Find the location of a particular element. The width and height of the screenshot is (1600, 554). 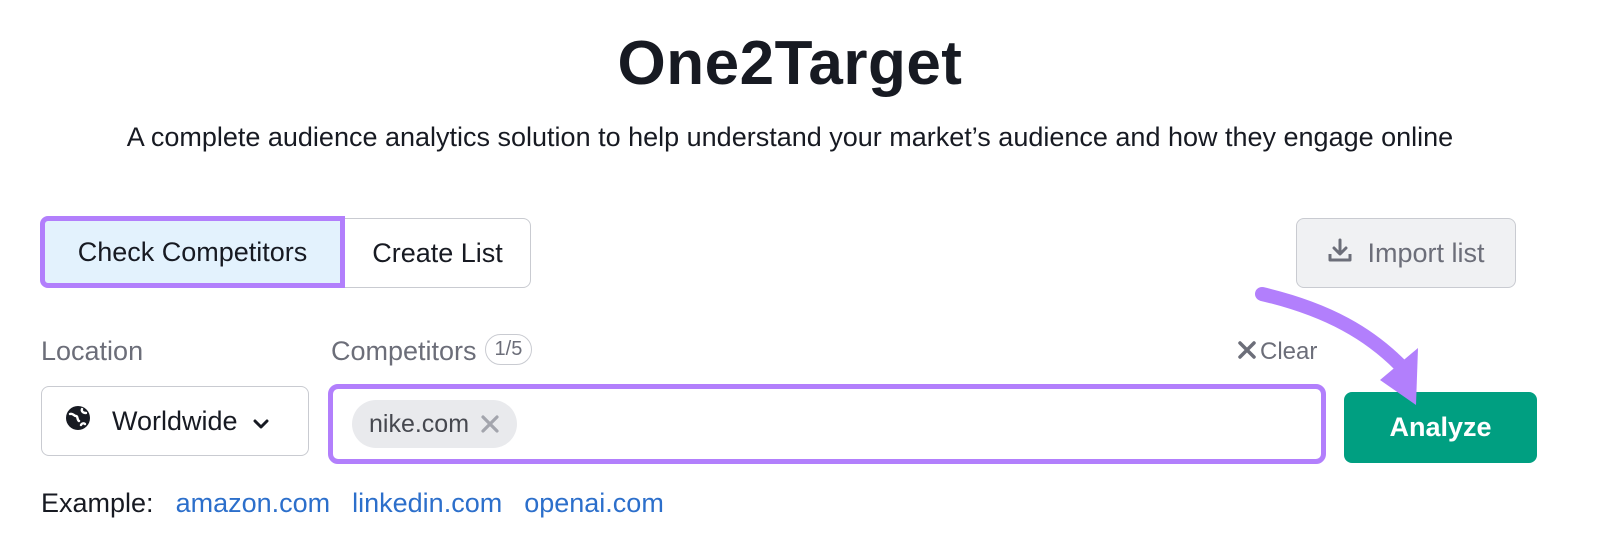

remove-chip-icon is located at coordinates (490, 424).